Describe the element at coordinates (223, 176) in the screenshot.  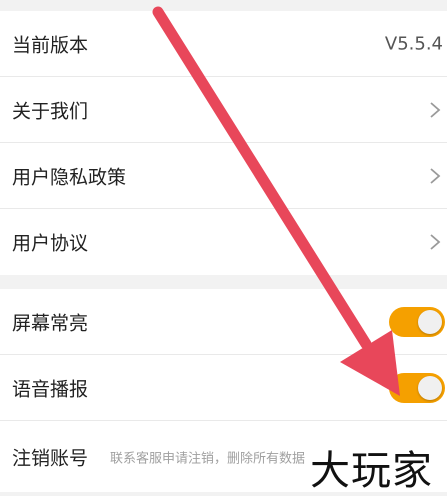
I see `privacy-policy-row: 用户隐私政策` at that location.